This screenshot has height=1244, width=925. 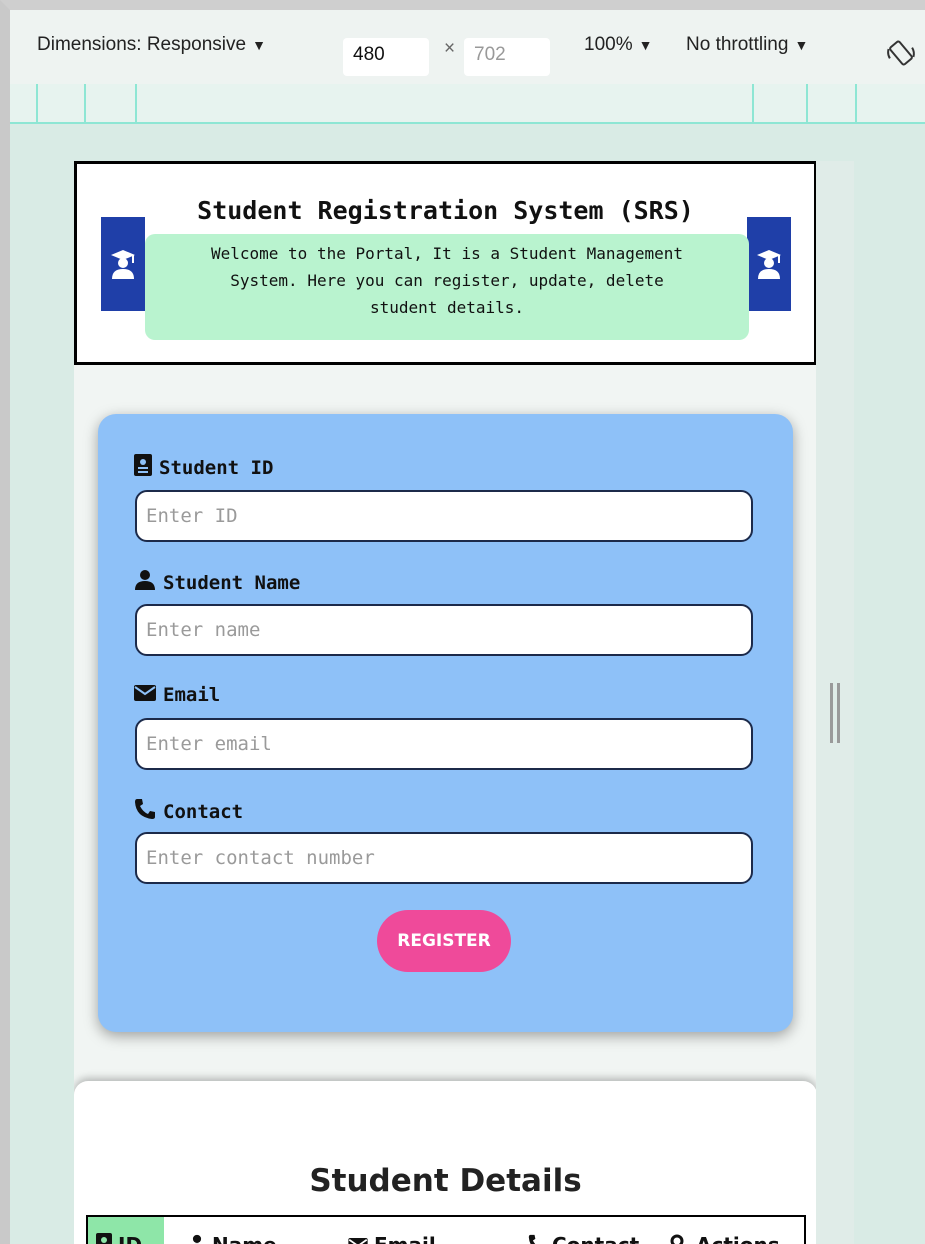 What do you see at coordinates (216, 467) in the screenshot?
I see `label-text: Student ID` at bounding box center [216, 467].